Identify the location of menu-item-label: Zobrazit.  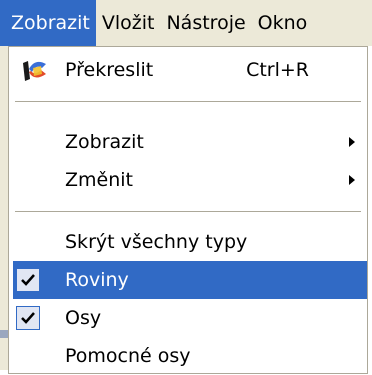
(104, 142).